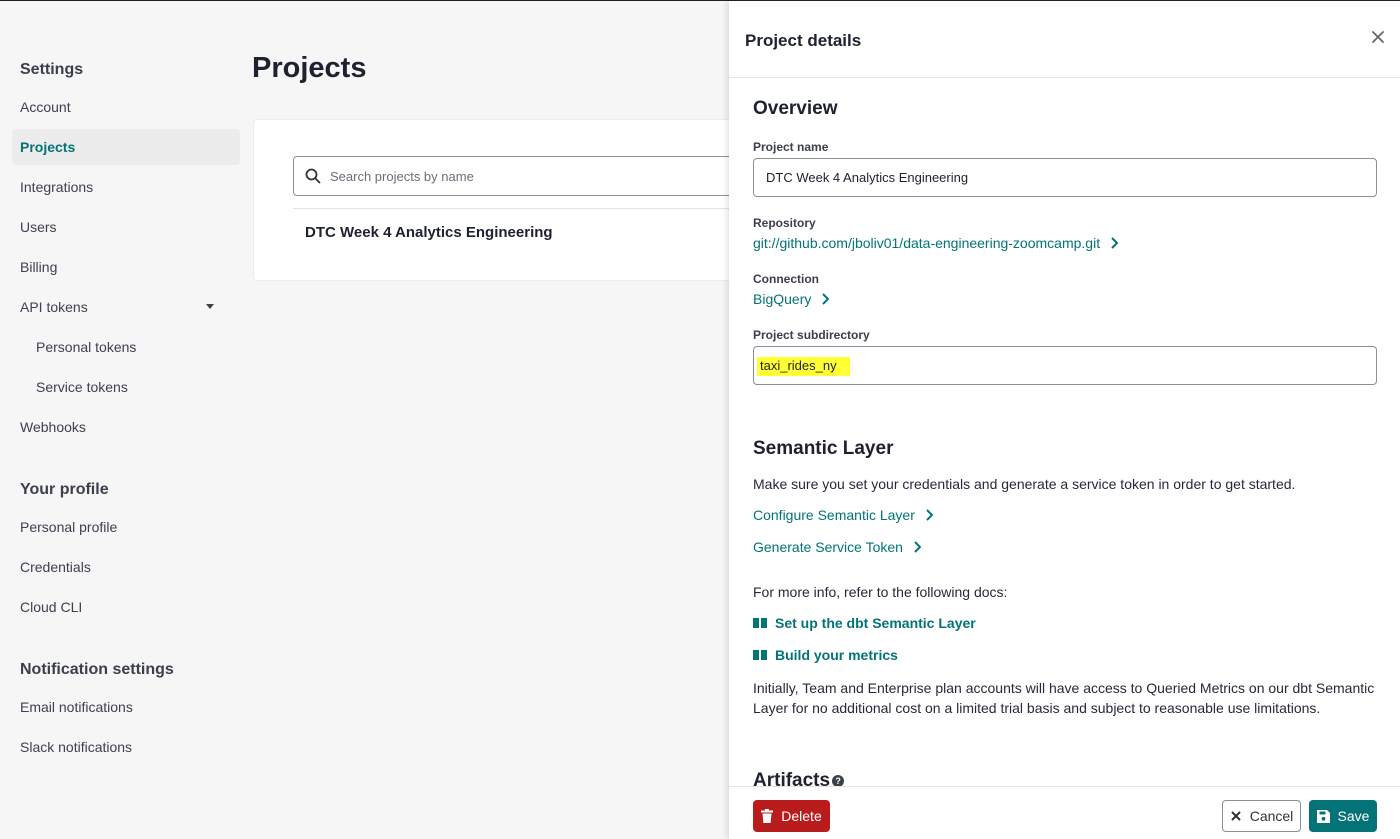  Describe the element at coordinates (811, 335) in the screenshot. I see `subdirectory-label: Project subdirectory` at that location.